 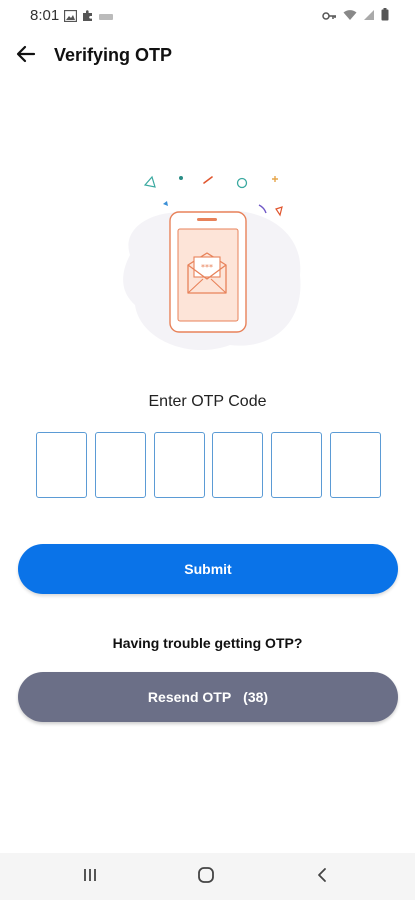 What do you see at coordinates (113, 55) in the screenshot?
I see `page-title: Verifying OTP` at bounding box center [113, 55].